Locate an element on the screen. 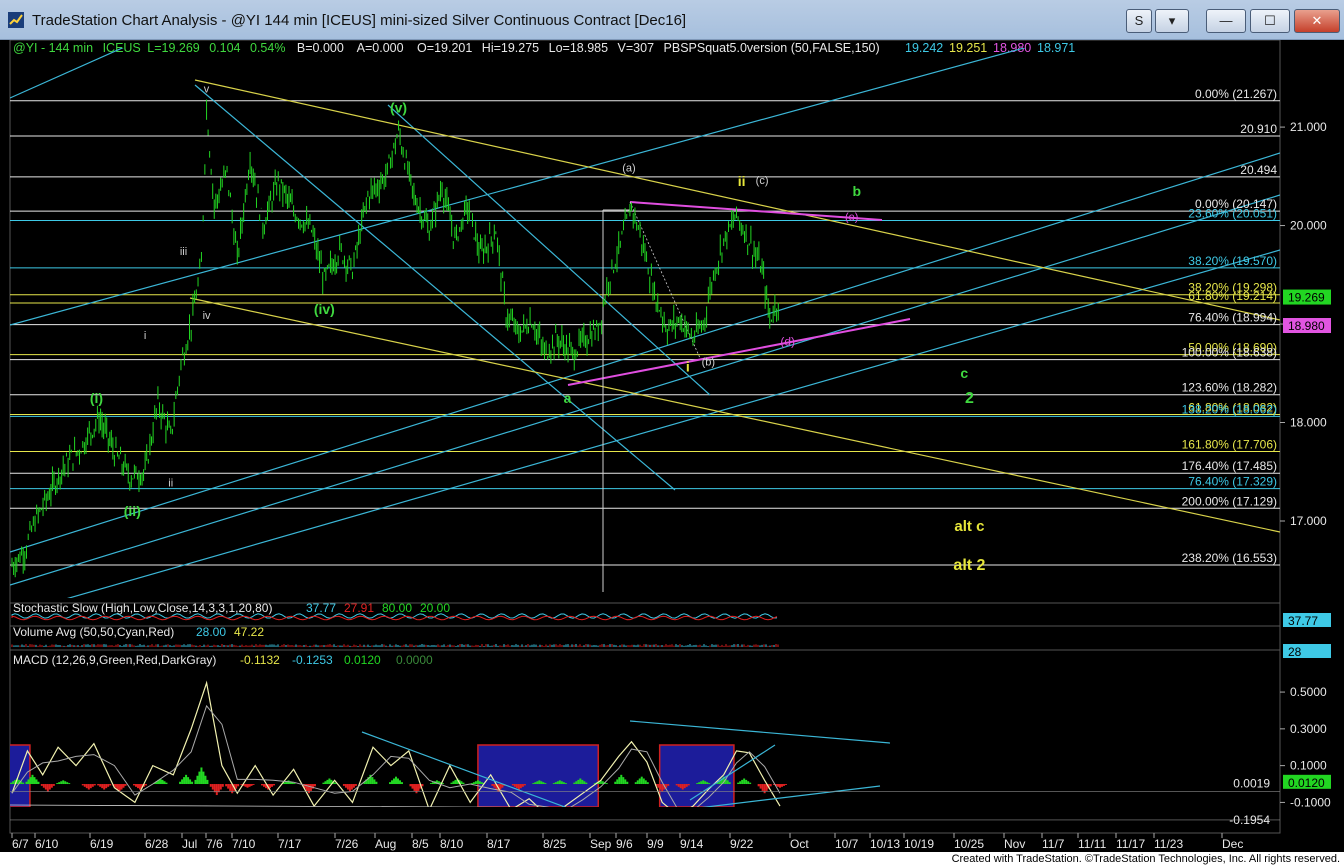 This screenshot has height=866, width=1344. macd-tick-label: -0.1000 is located at coordinates (1310, 802).